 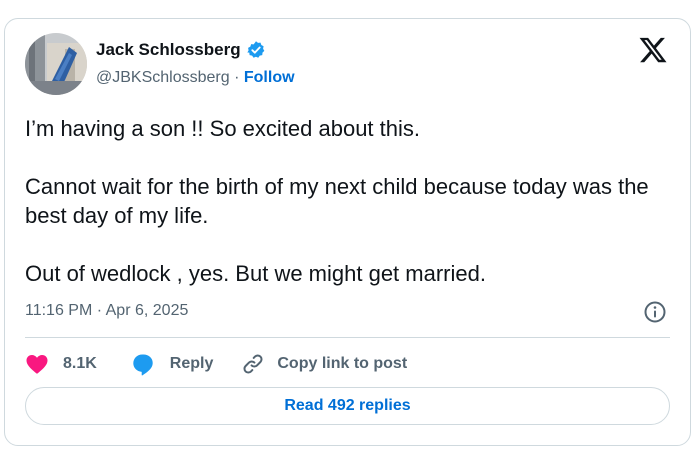 I want to click on read-replies-button: Read 492 replies, so click(x=347, y=406).